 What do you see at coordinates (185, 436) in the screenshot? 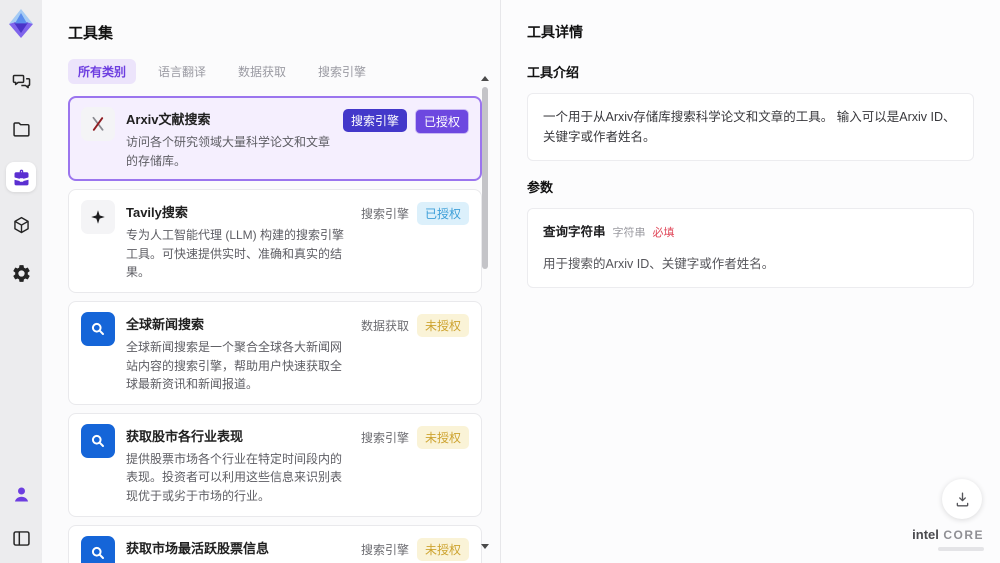
I see `tool-name: 获取股市各行业表现` at bounding box center [185, 436].